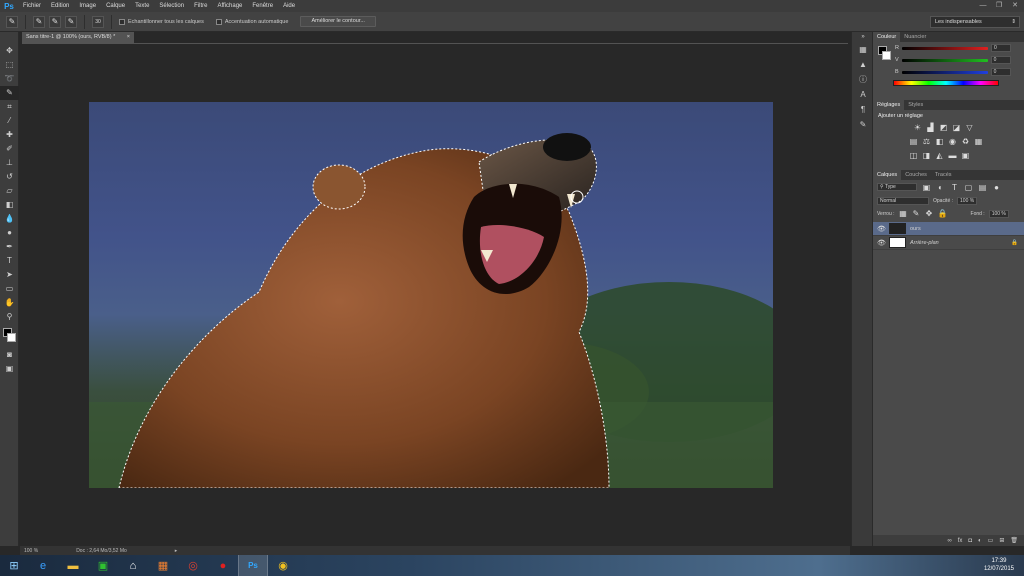 This screenshot has width=1024, height=576. I want to click on filter-adjustment-icon: ◐, so click(940, 187).